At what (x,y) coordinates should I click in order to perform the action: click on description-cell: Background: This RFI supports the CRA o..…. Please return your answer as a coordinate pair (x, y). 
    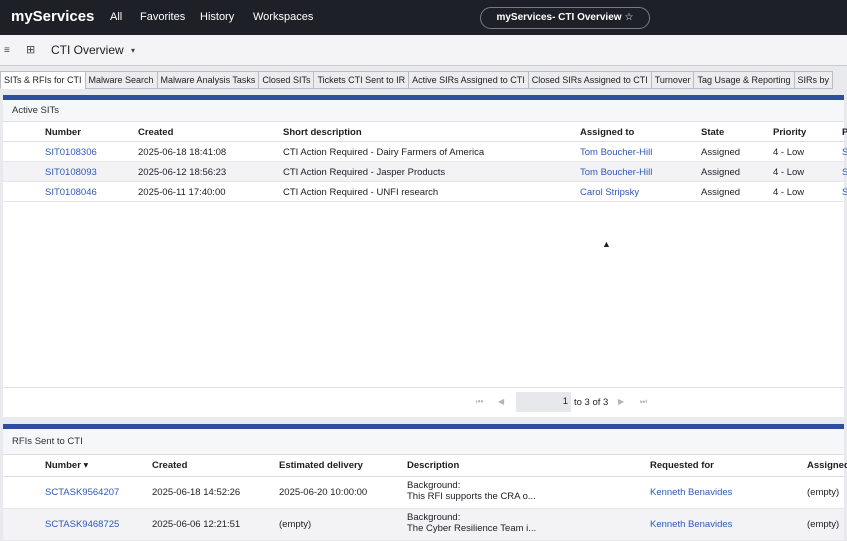
    Looking at the image, I should click on (471, 491).